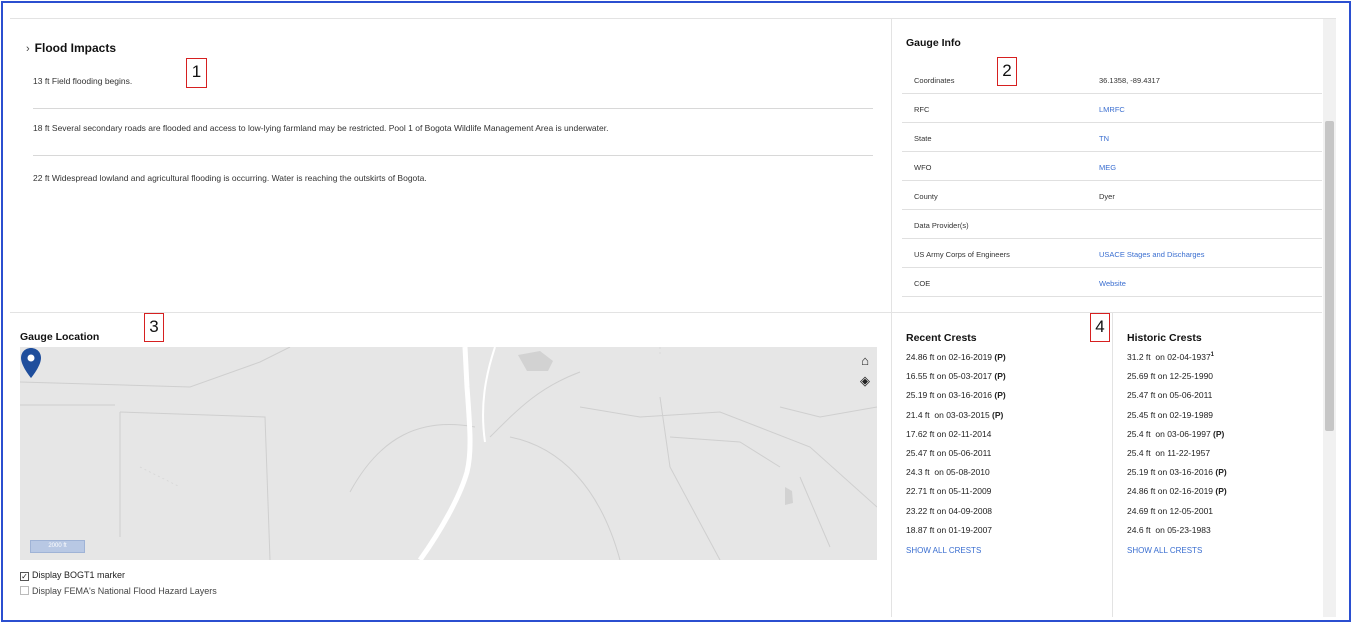 The image size is (1353, 624). I want to click on crest-item: 24.3 ft on 05-08-2010, so click(948, 472).